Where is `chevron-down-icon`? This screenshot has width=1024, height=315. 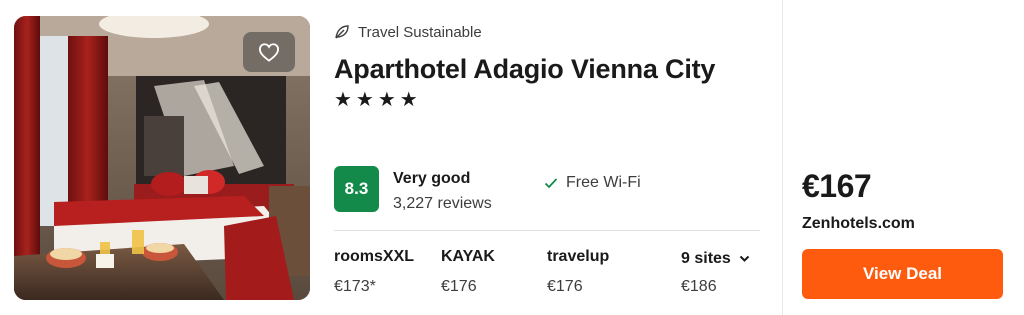 chevron-down-icon is located at coordinates (744, 258).